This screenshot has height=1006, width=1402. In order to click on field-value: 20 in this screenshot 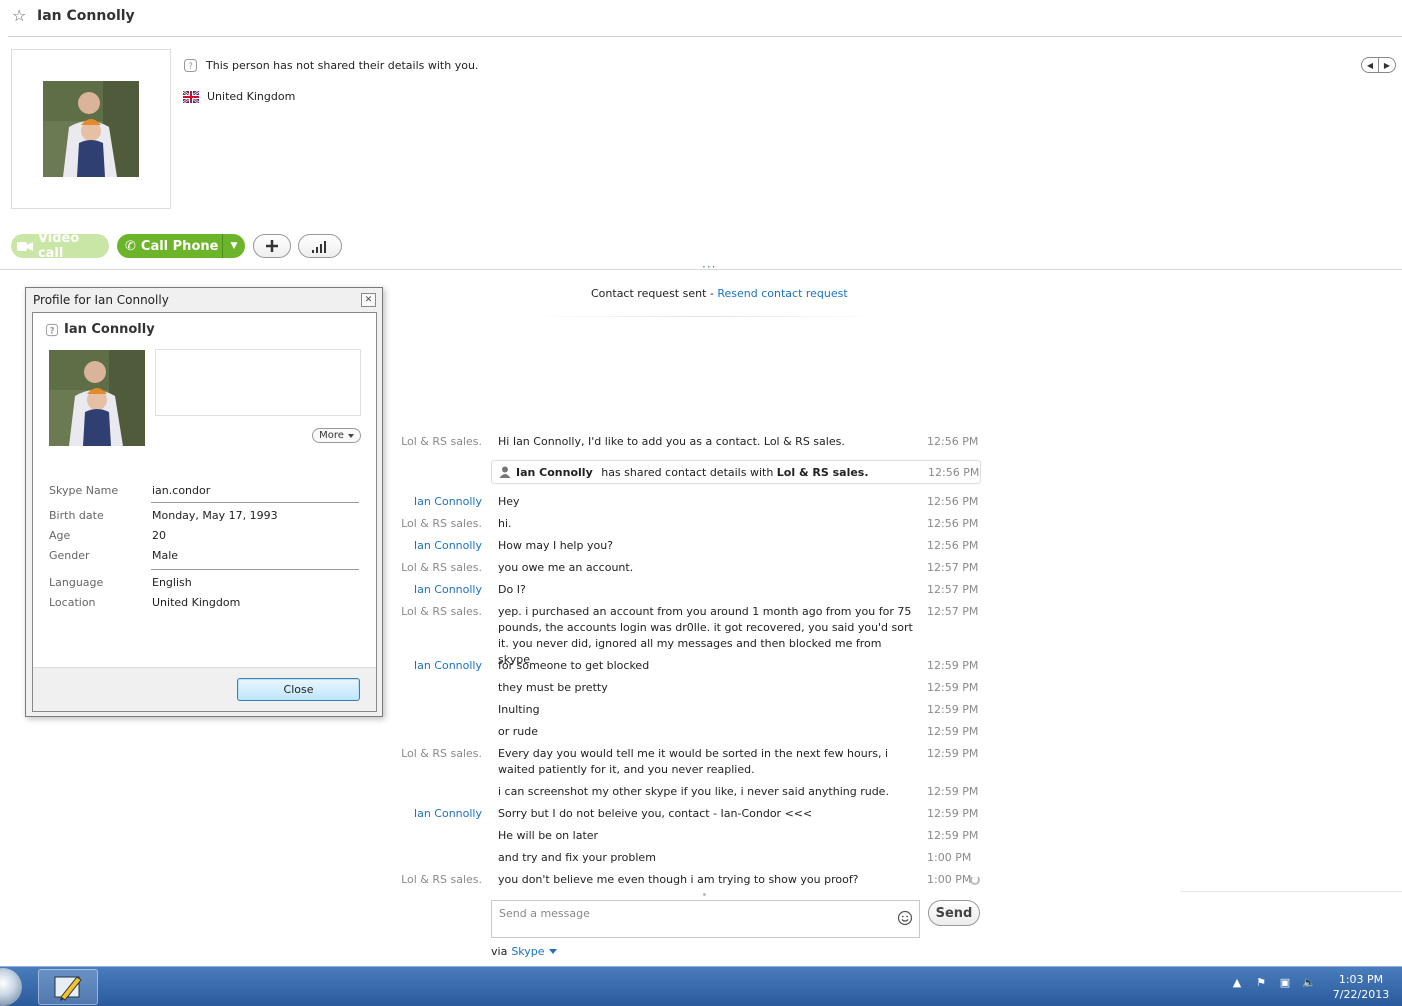, I will do `click(159, 535)`.